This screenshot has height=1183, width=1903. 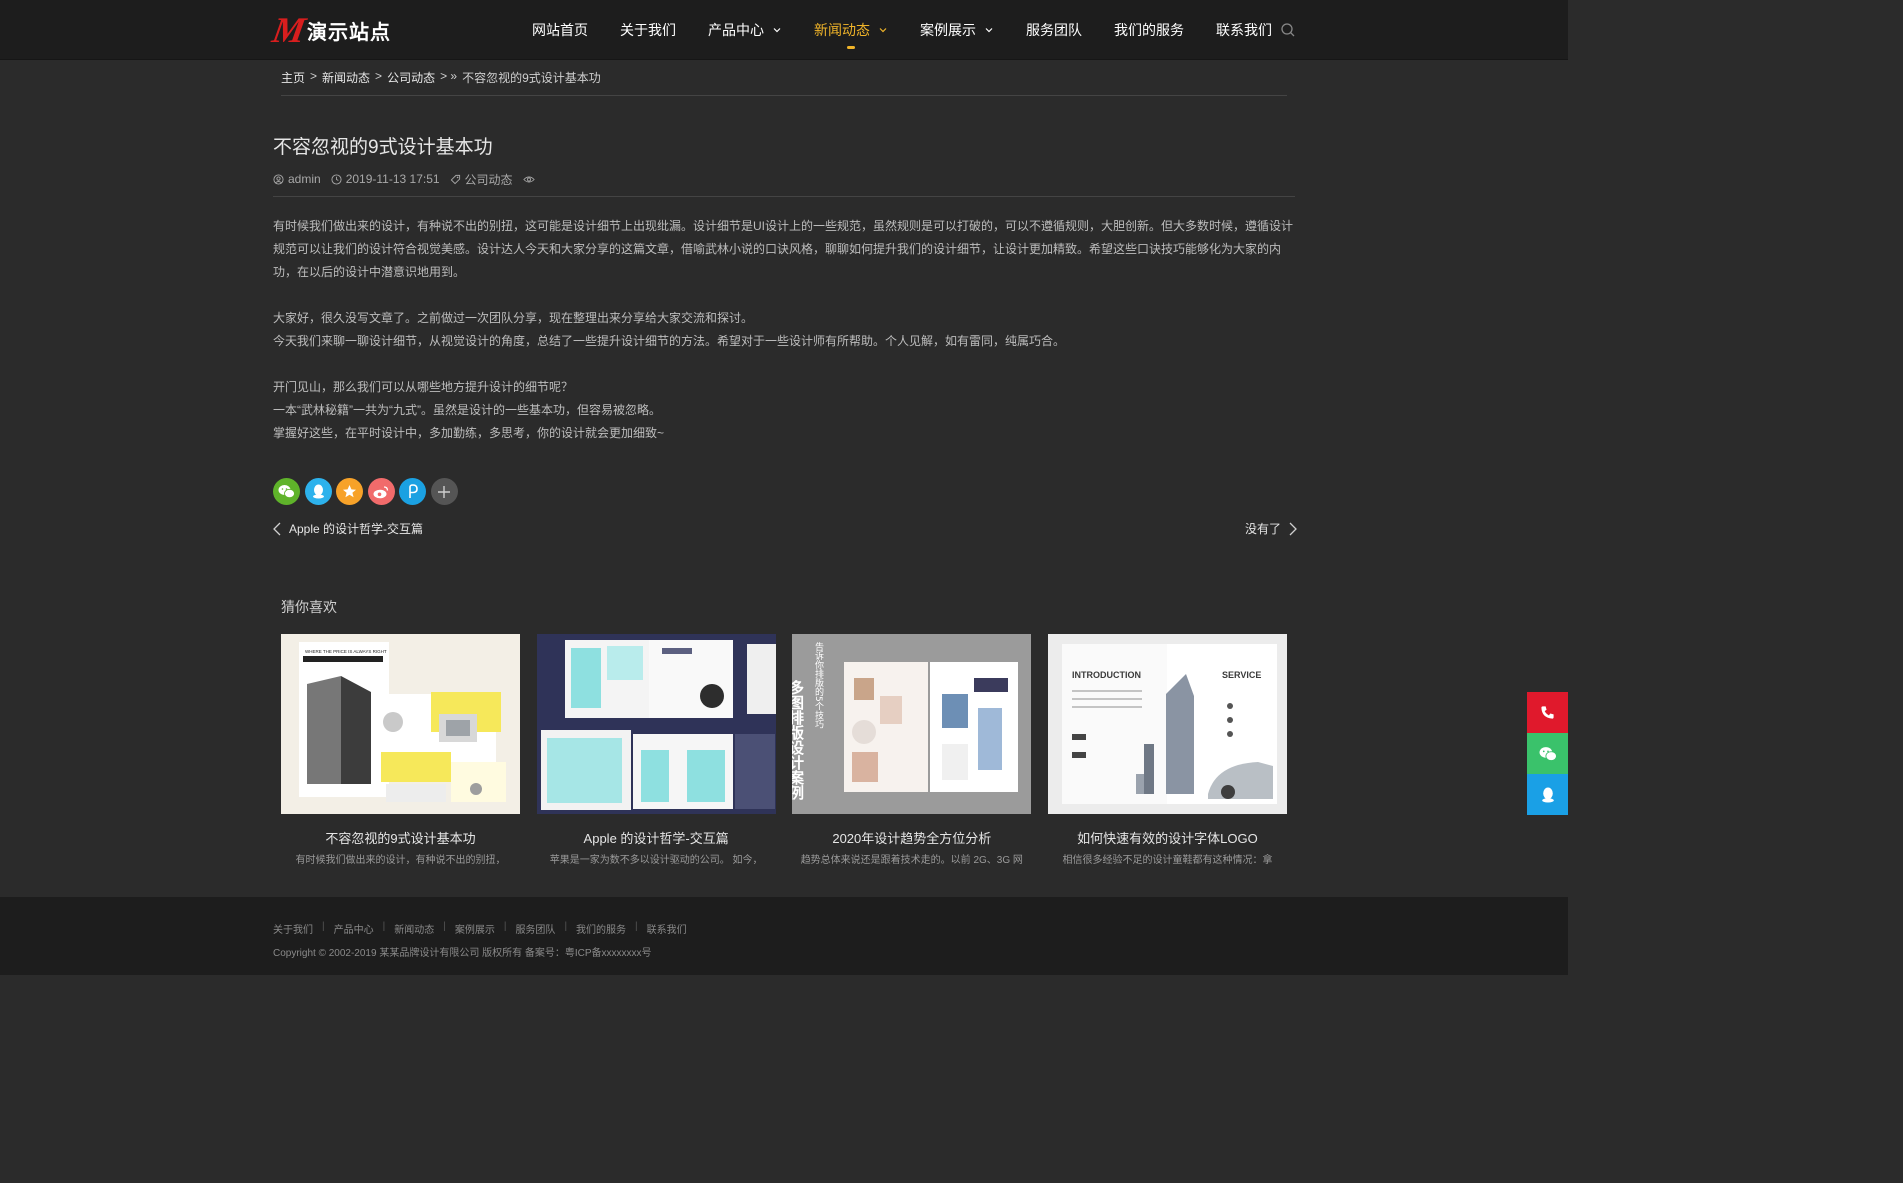 I want to click on float-qq-button, so click(x=1547, y=794).